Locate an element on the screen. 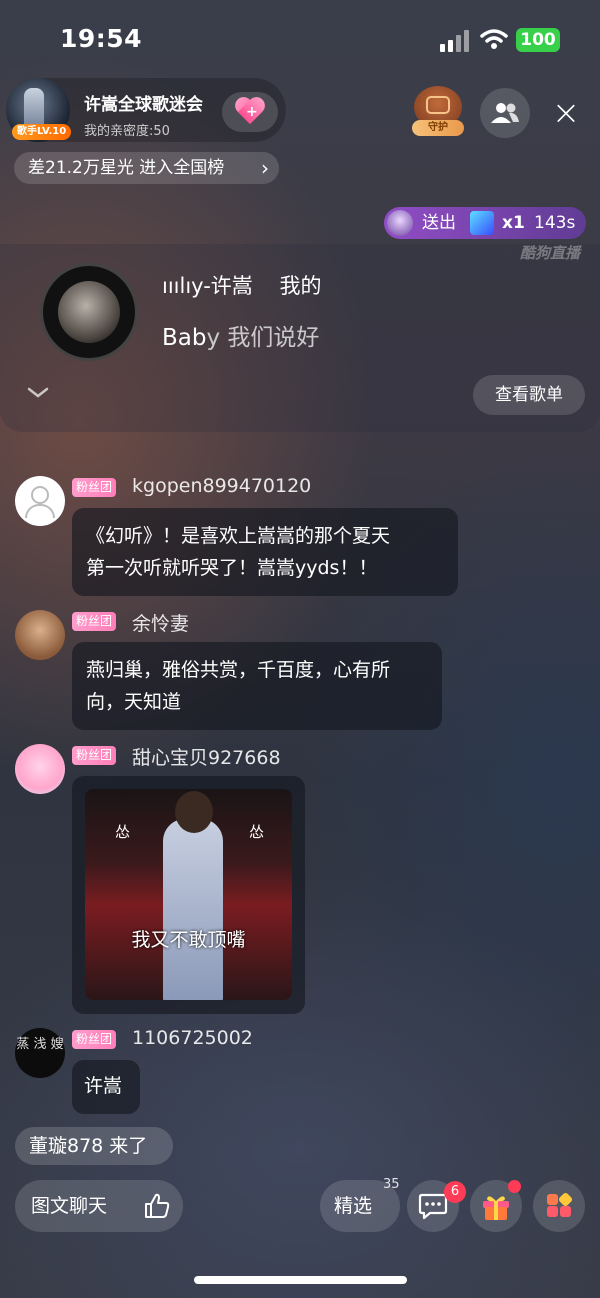  people-icon is located at coordinates (505, 113).